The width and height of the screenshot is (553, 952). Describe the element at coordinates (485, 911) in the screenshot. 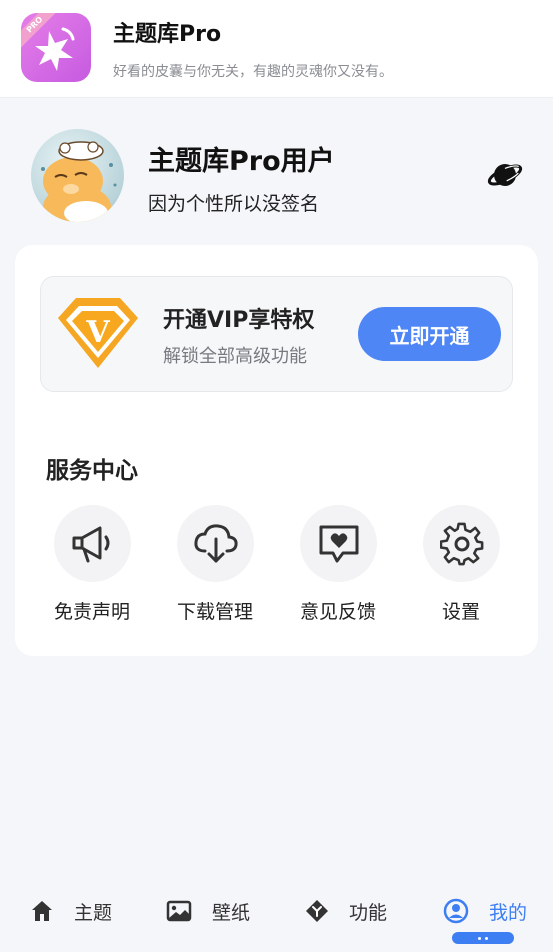

I see `nav-item-me: 我的` at that location.